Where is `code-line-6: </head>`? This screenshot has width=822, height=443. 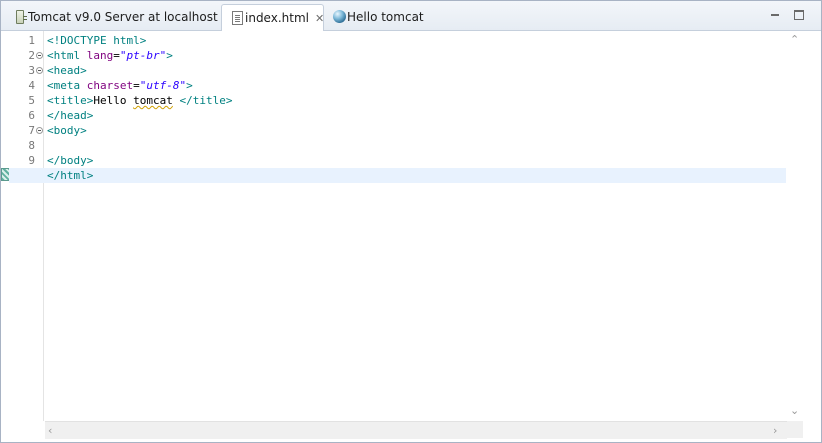
code-line-6: </head> is located at coordinates (417, 115).